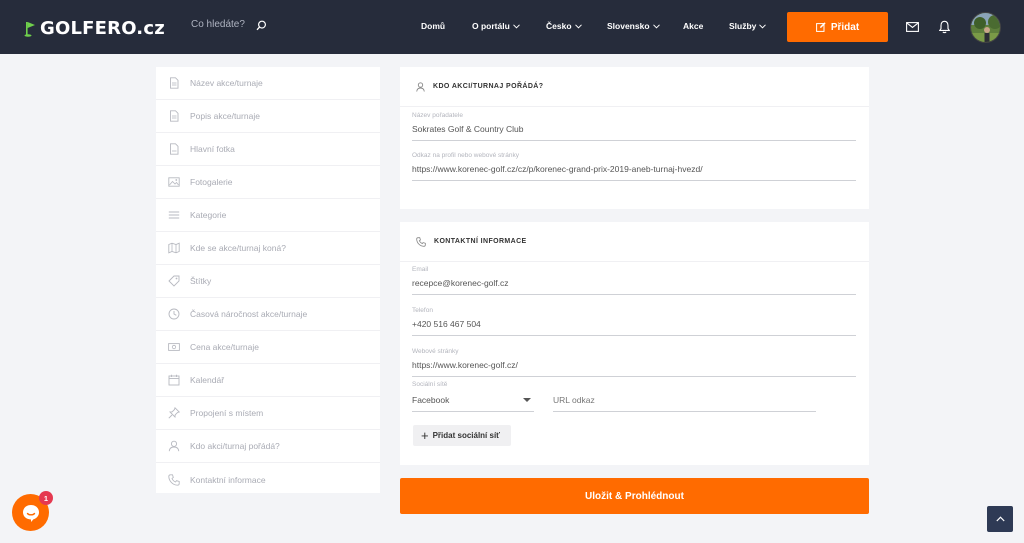  What do you see at coordinates (268, 248) in the screenshot?
I see `sidebar-item-kde: Kde se akce/turnaj koná?` at bounding box center [268, 248].